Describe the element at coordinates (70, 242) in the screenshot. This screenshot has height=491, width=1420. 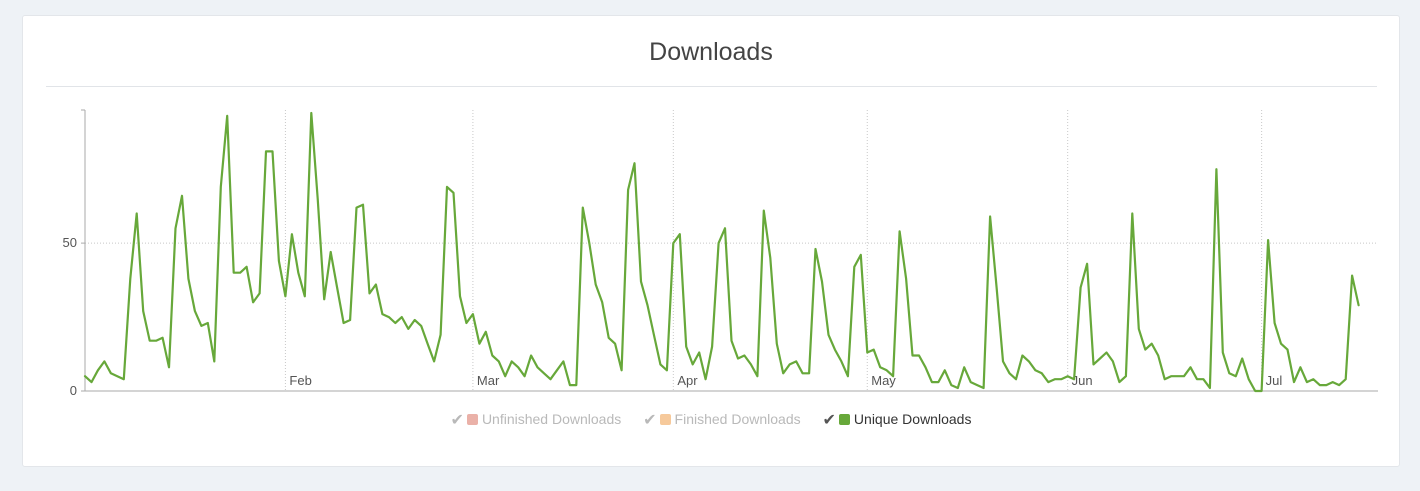
I see `y-tick-label: 50` at that location.